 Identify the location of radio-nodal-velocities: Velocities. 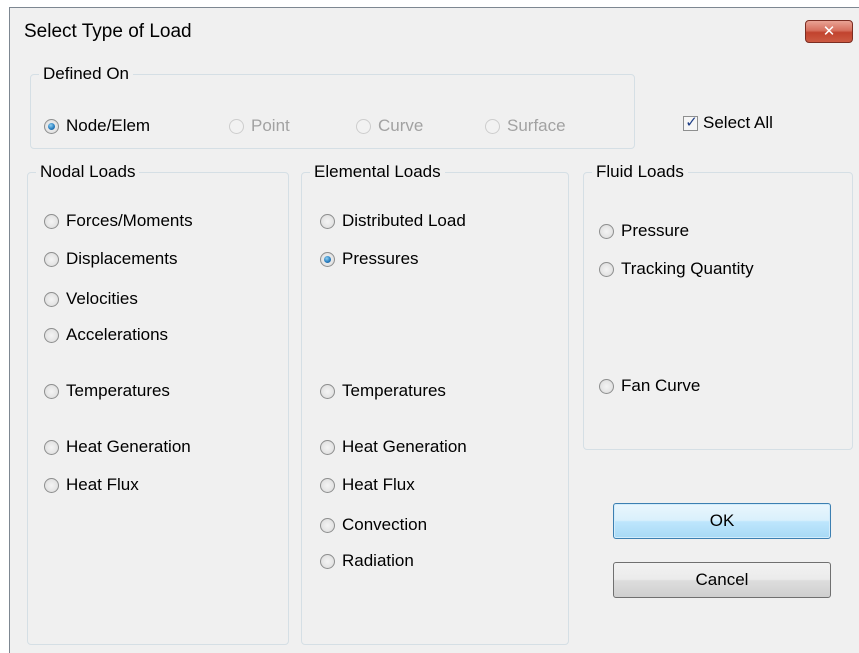
(91, 299).